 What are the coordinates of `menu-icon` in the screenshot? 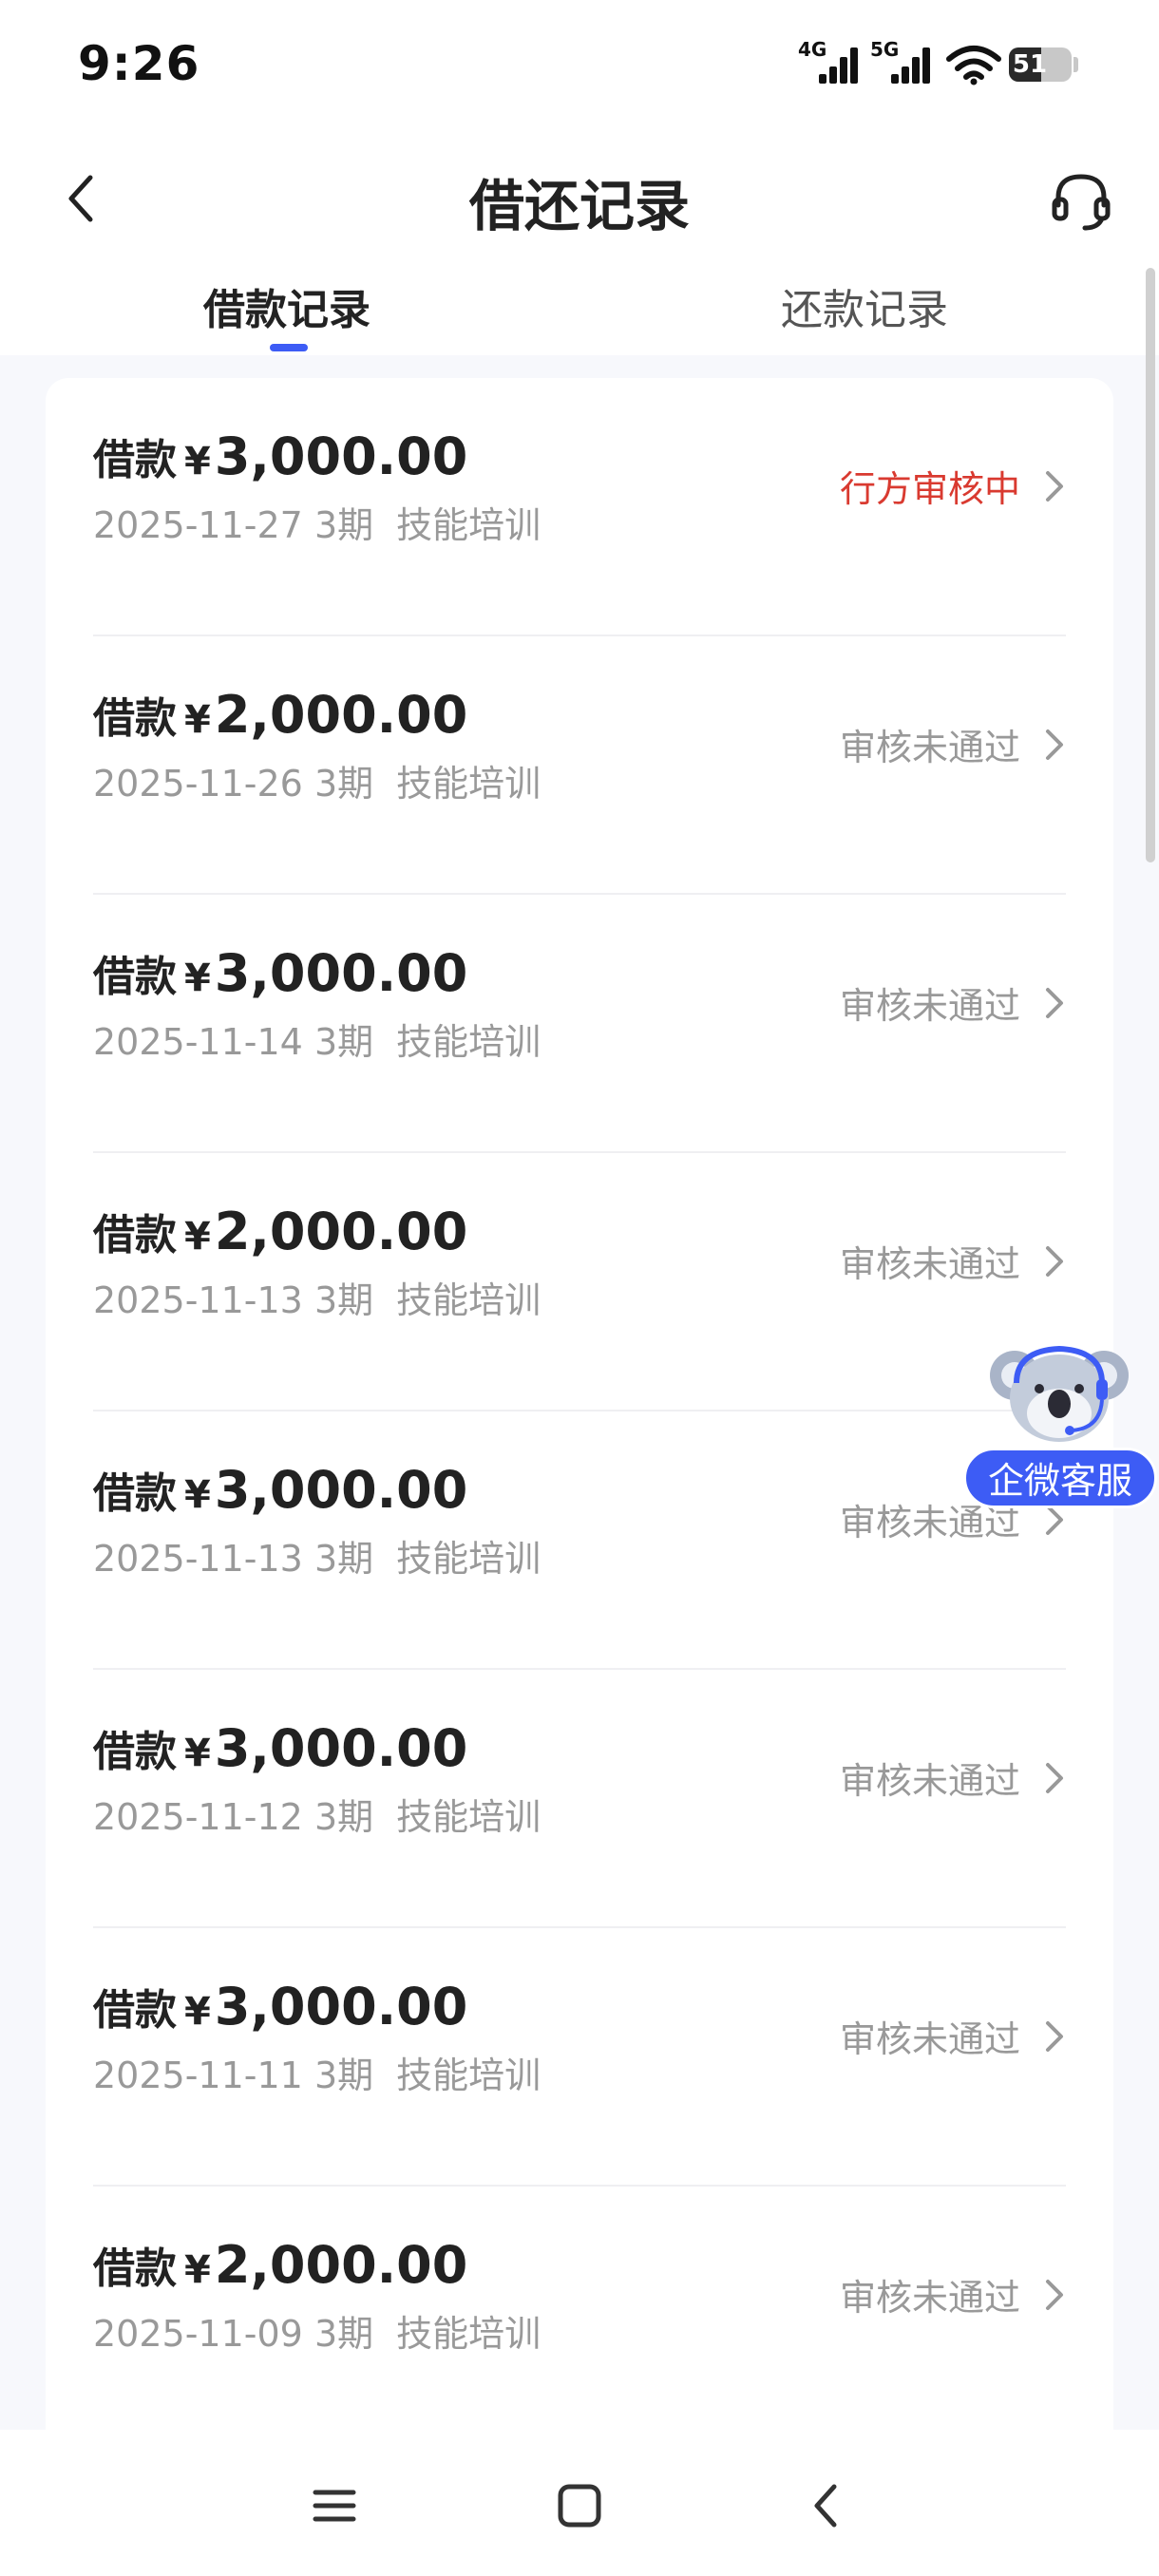 It's located at (334, 2506).